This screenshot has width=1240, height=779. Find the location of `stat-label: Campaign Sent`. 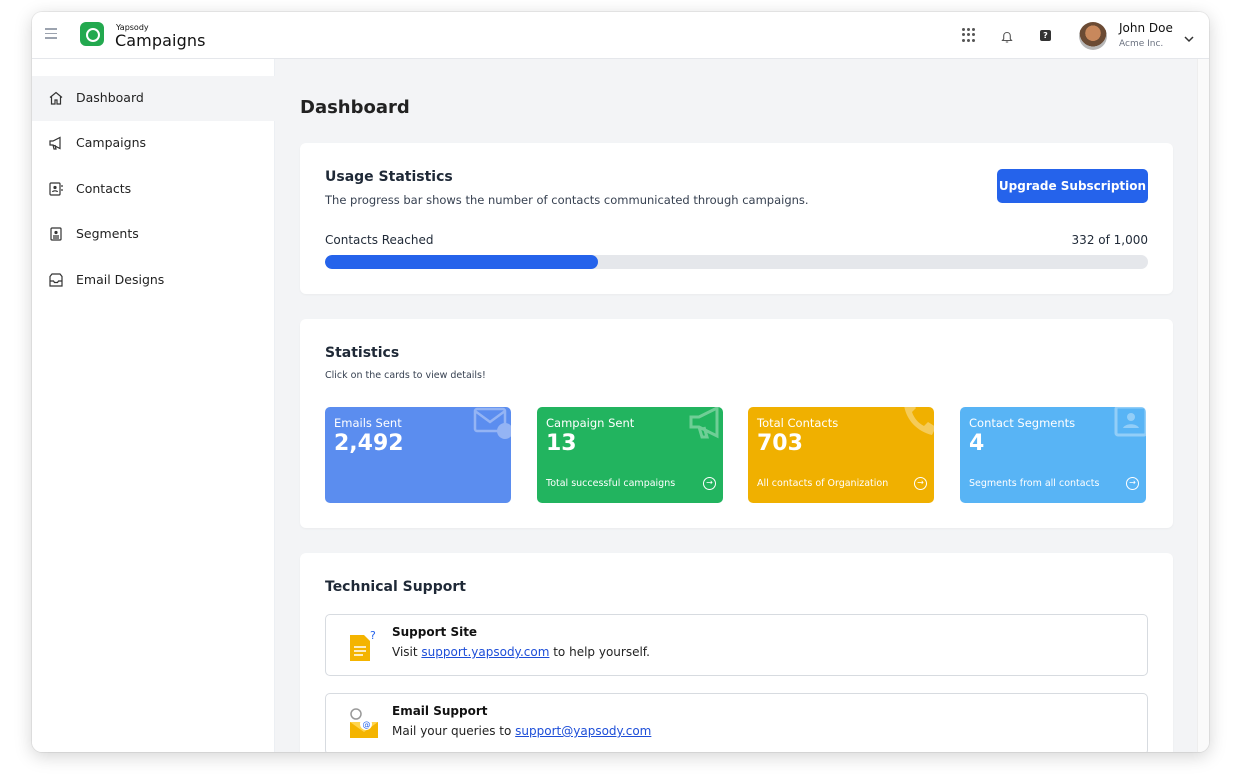

stat-label: Campaign Sent is located at coordinates (590, 423).